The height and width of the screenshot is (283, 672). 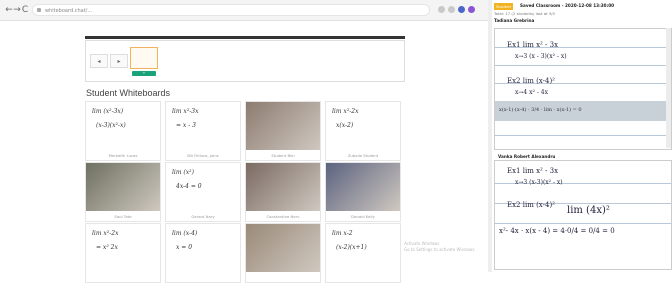 What do you see at coordinates (283, 155) in the screenshot?
I see `student-name-label: Student Bkn` at bounding box center [283, 155].